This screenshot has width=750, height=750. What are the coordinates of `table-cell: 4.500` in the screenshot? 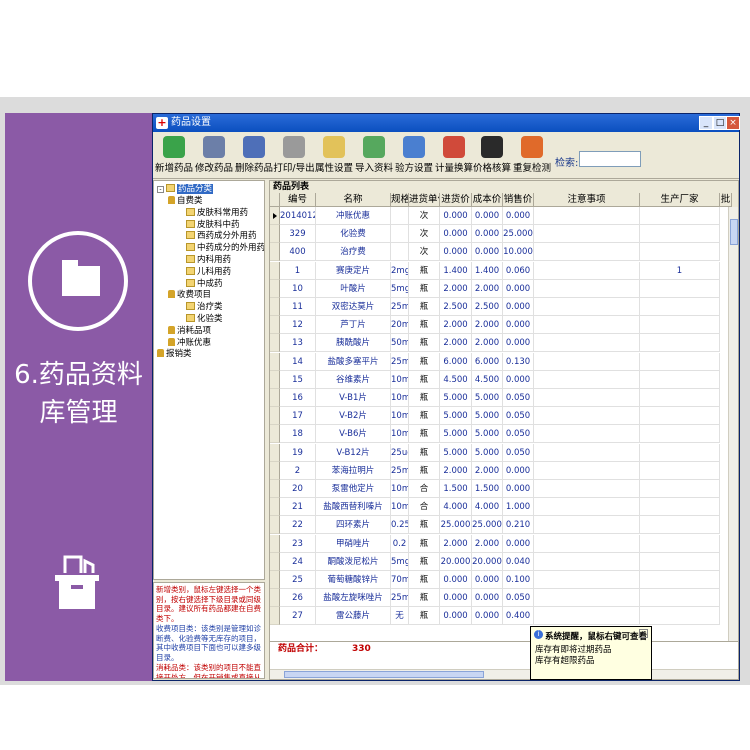 It's located at (487, 379).